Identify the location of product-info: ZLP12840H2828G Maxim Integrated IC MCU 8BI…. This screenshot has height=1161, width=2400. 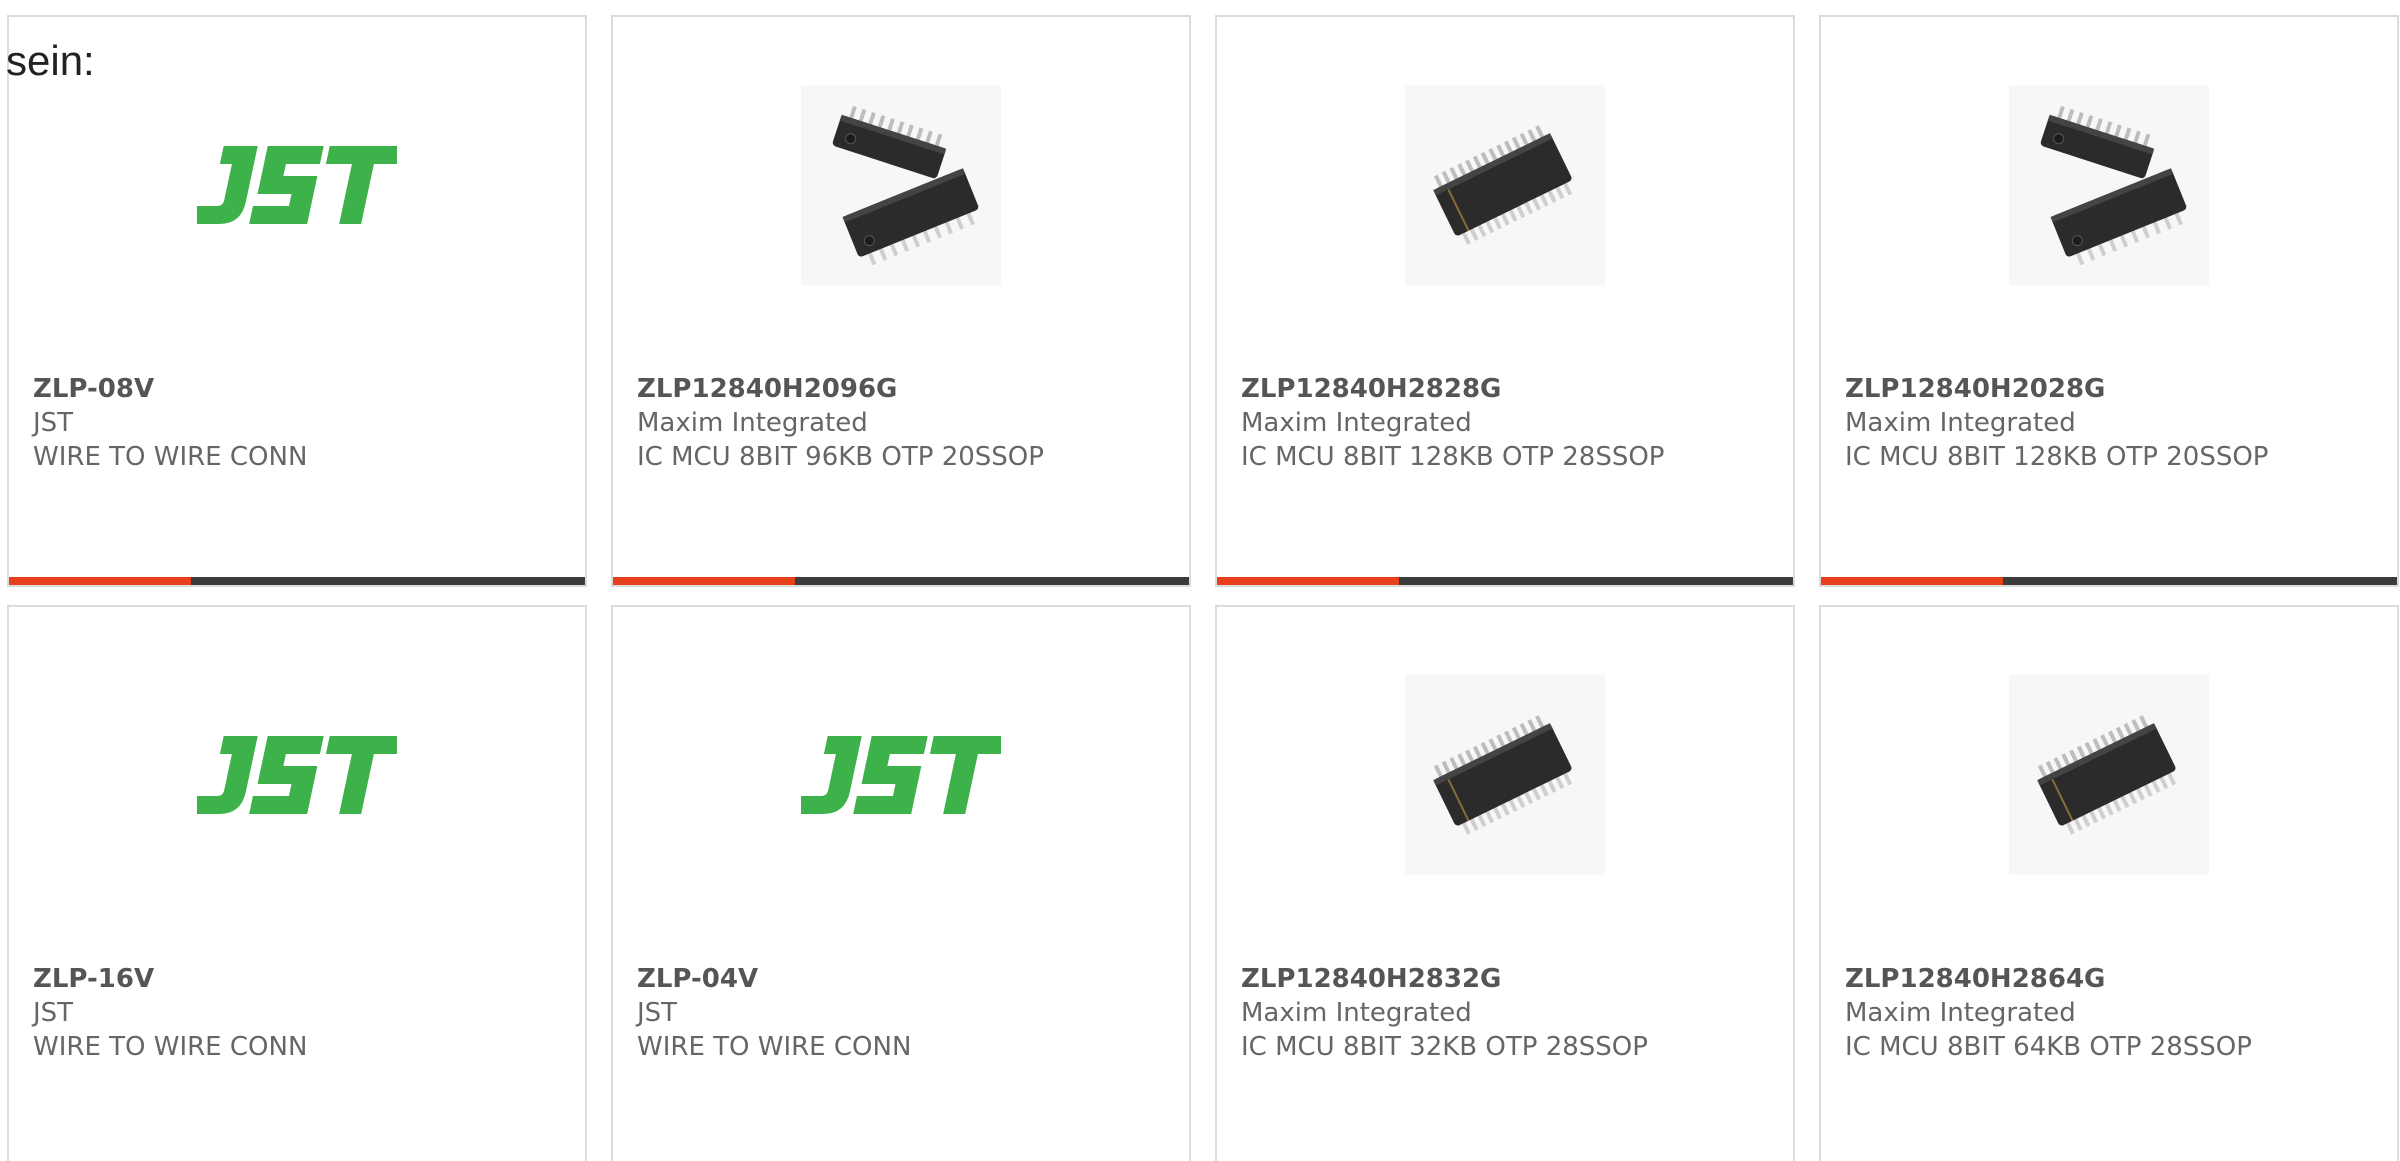
(1511, 423).